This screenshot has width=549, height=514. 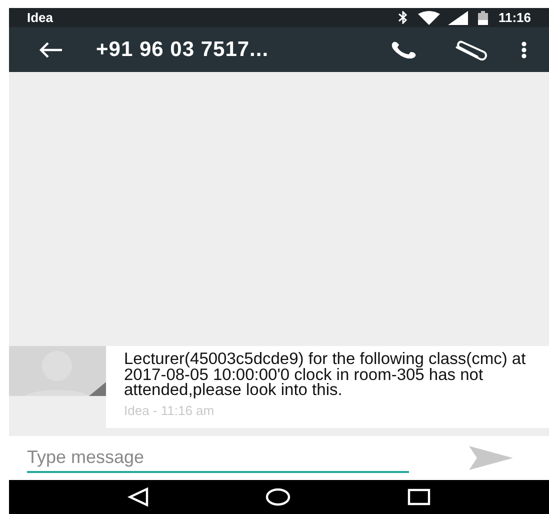 I want to click on battery-icon, so click(x=483, y=17).